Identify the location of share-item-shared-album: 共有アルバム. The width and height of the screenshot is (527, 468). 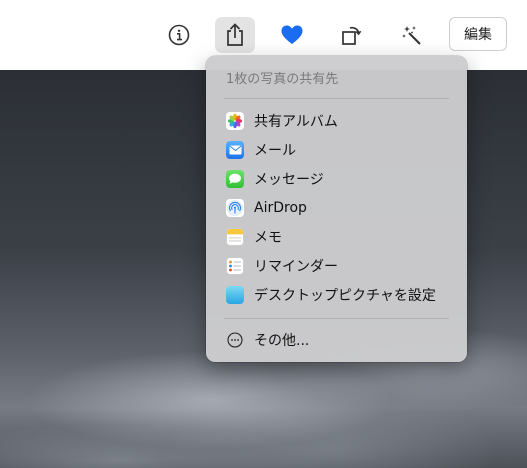
(336, 121).